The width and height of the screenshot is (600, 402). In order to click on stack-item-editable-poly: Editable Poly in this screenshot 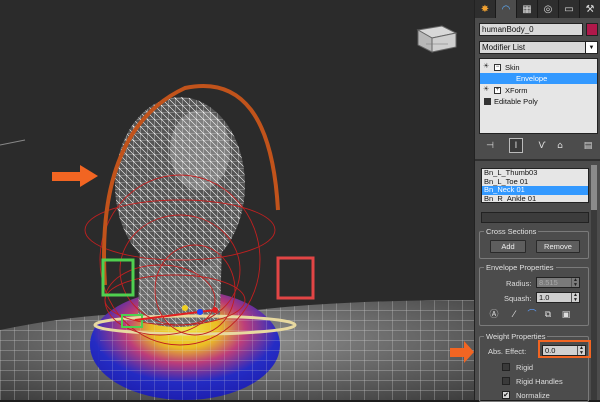, I will do `click(538, 101)`.